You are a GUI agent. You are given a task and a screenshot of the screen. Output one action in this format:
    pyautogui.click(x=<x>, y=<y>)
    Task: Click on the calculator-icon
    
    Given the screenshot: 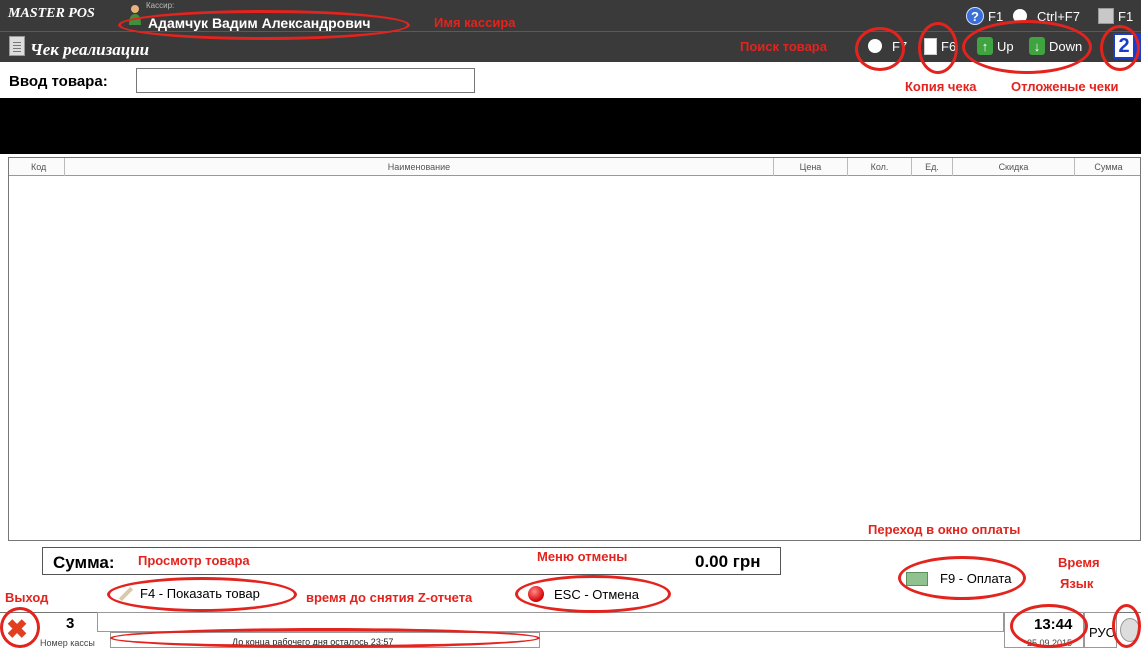 What is the action you would take?
    pyautogui.click(x=1106, y=16)
    